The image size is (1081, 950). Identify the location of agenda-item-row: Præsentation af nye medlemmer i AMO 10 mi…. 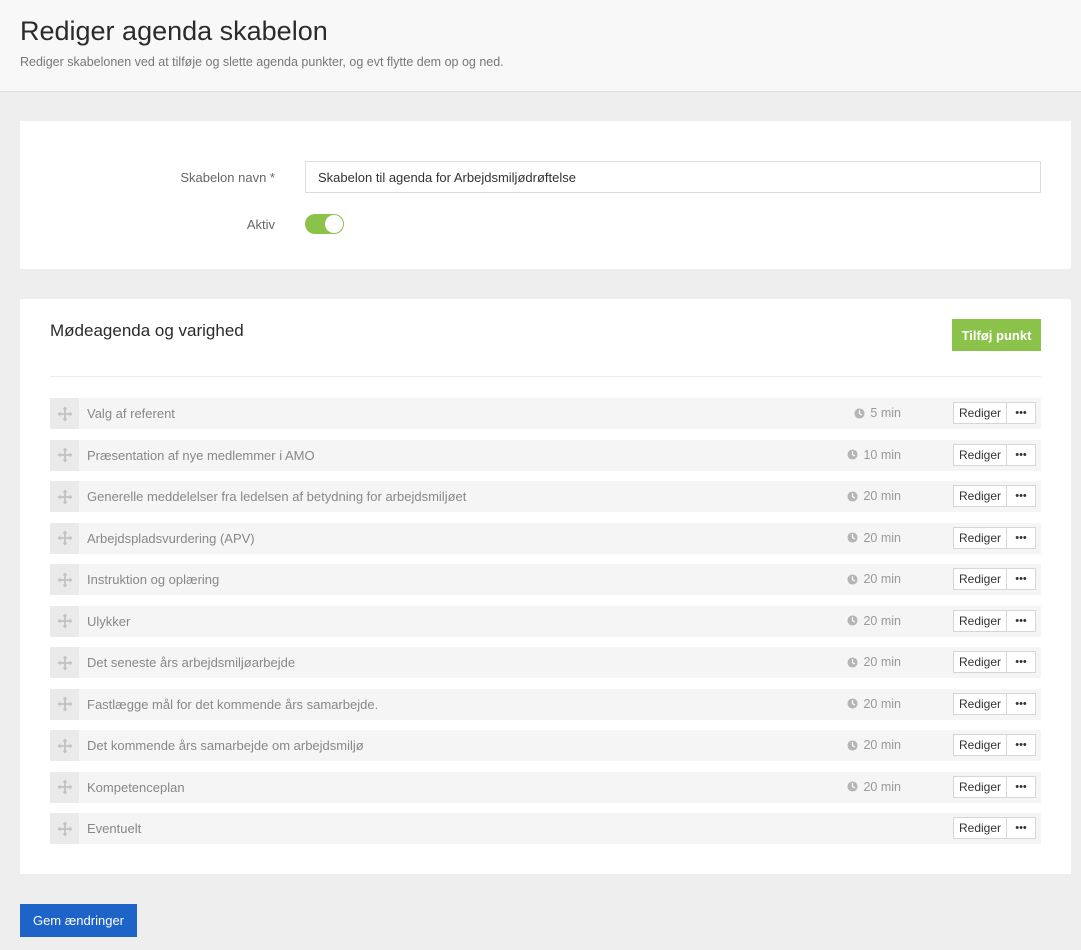
(545, 455).